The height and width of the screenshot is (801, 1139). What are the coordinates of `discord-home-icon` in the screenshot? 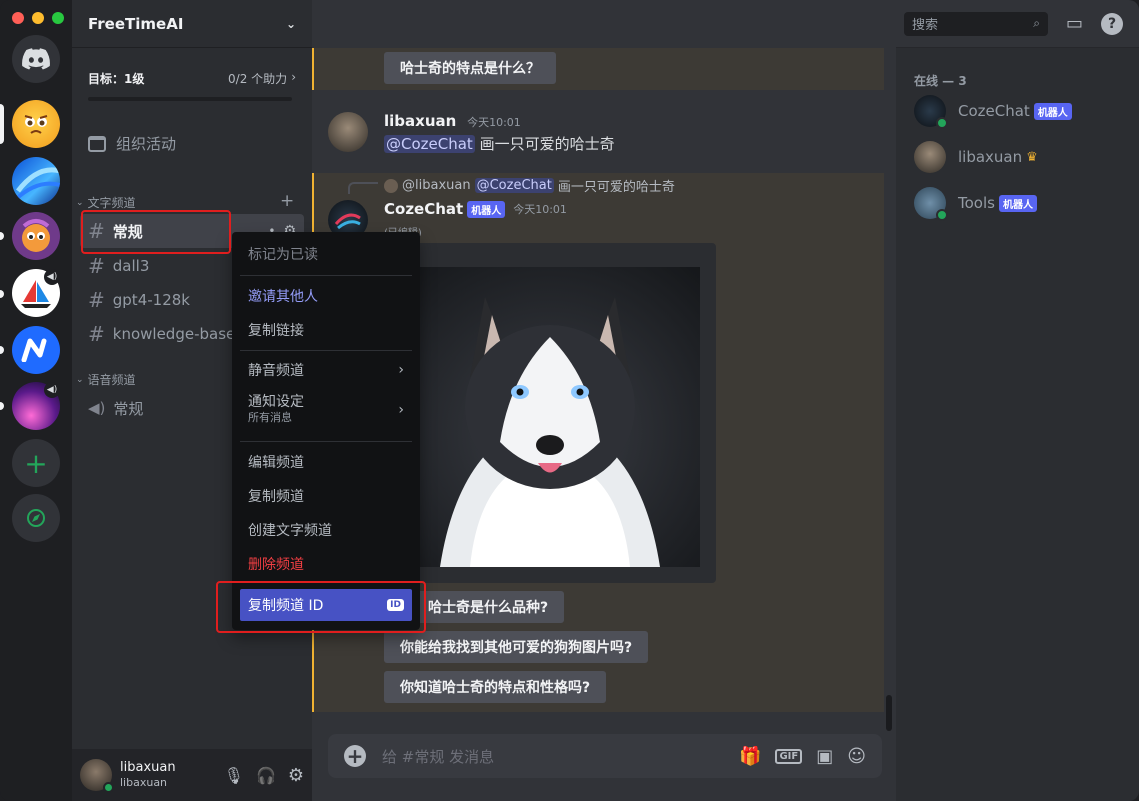 It's located at (36, 59).